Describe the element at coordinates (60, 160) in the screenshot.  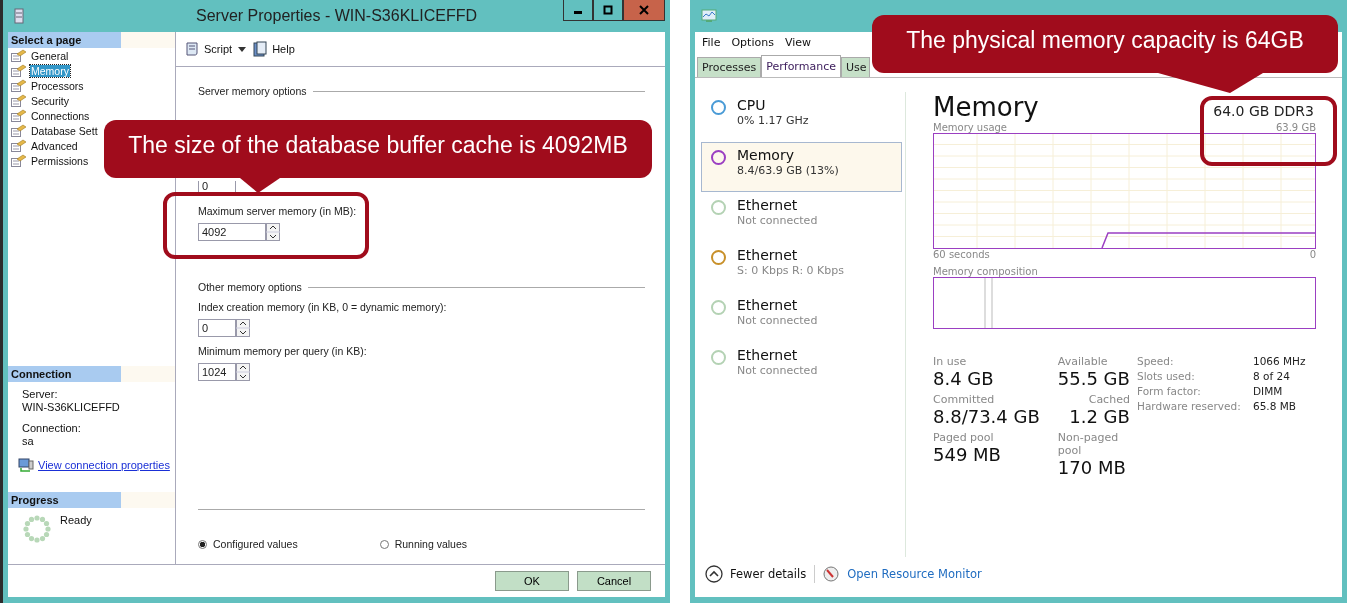
I see `page-list-item: Permissions` at that location.